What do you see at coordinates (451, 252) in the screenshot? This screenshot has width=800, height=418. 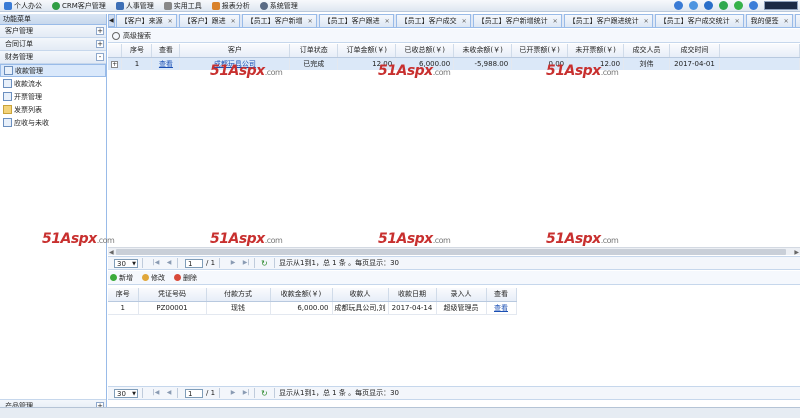 I see `scrollbar-thumb` at bounding box center [451, 252].